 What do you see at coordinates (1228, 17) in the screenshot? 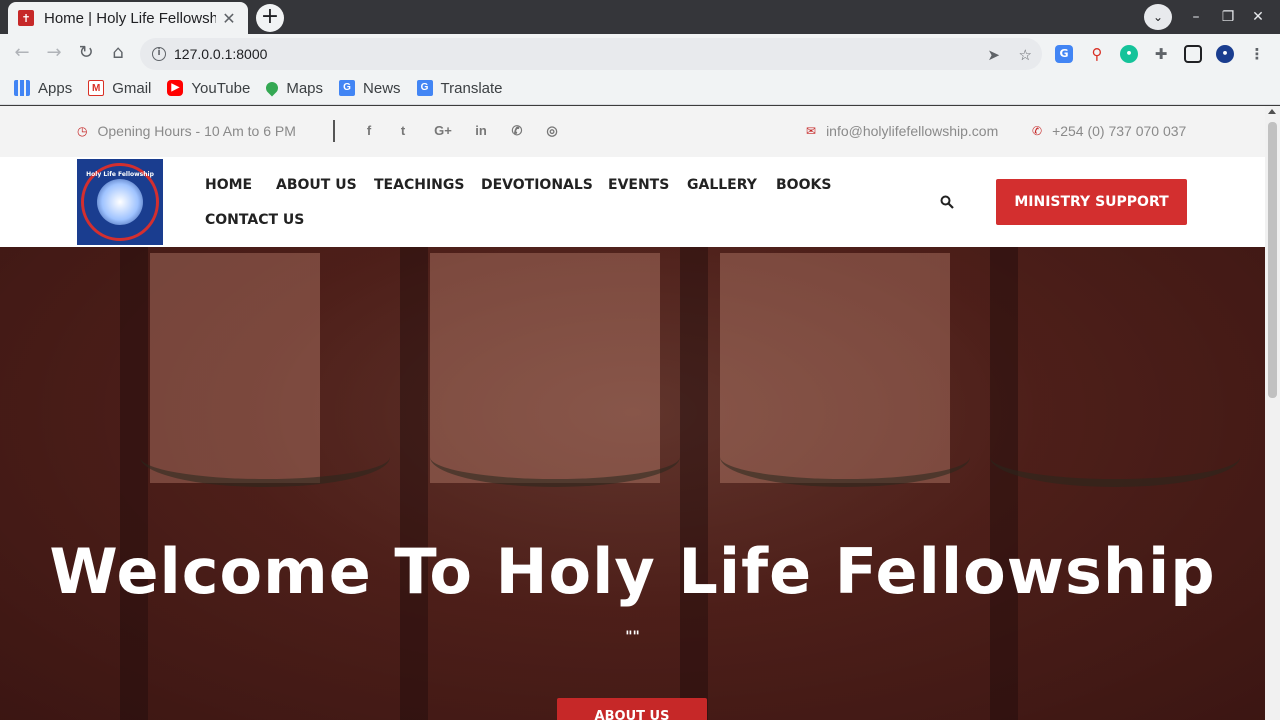
I see `restore-icon: ❐` at bounding box center [1228, 17].